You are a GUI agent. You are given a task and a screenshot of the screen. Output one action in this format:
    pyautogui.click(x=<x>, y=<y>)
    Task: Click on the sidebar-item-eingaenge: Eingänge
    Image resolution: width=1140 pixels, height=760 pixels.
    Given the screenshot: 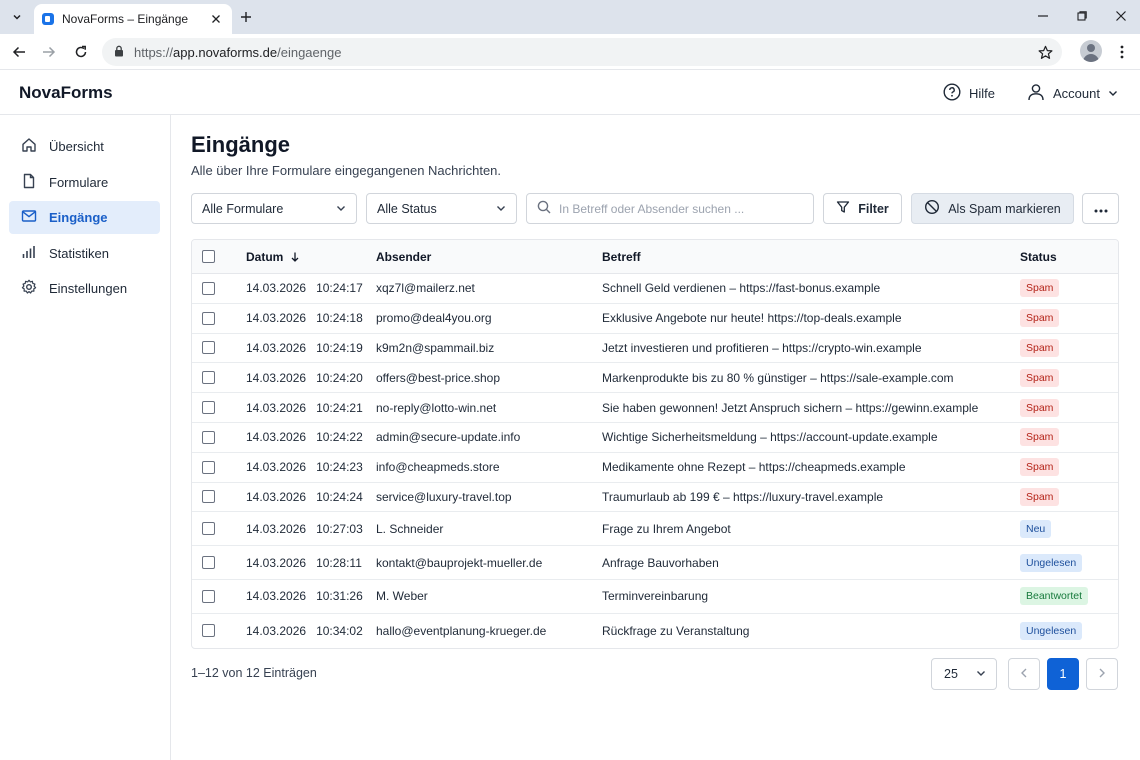 What is the action you would take?
    pyautogui.click(x=84, y=217)
    